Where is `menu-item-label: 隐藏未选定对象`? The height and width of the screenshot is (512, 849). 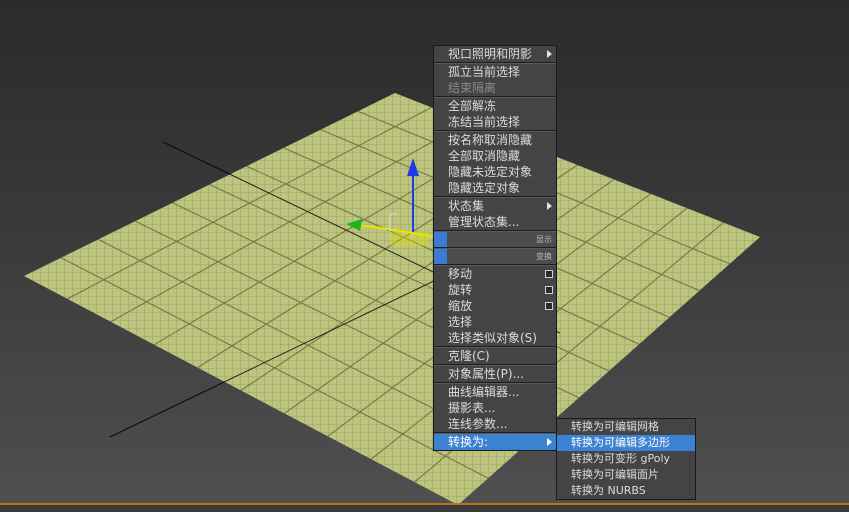 menu-item-label: 隐藏未选定对象 is located at coordinates (490, 172).